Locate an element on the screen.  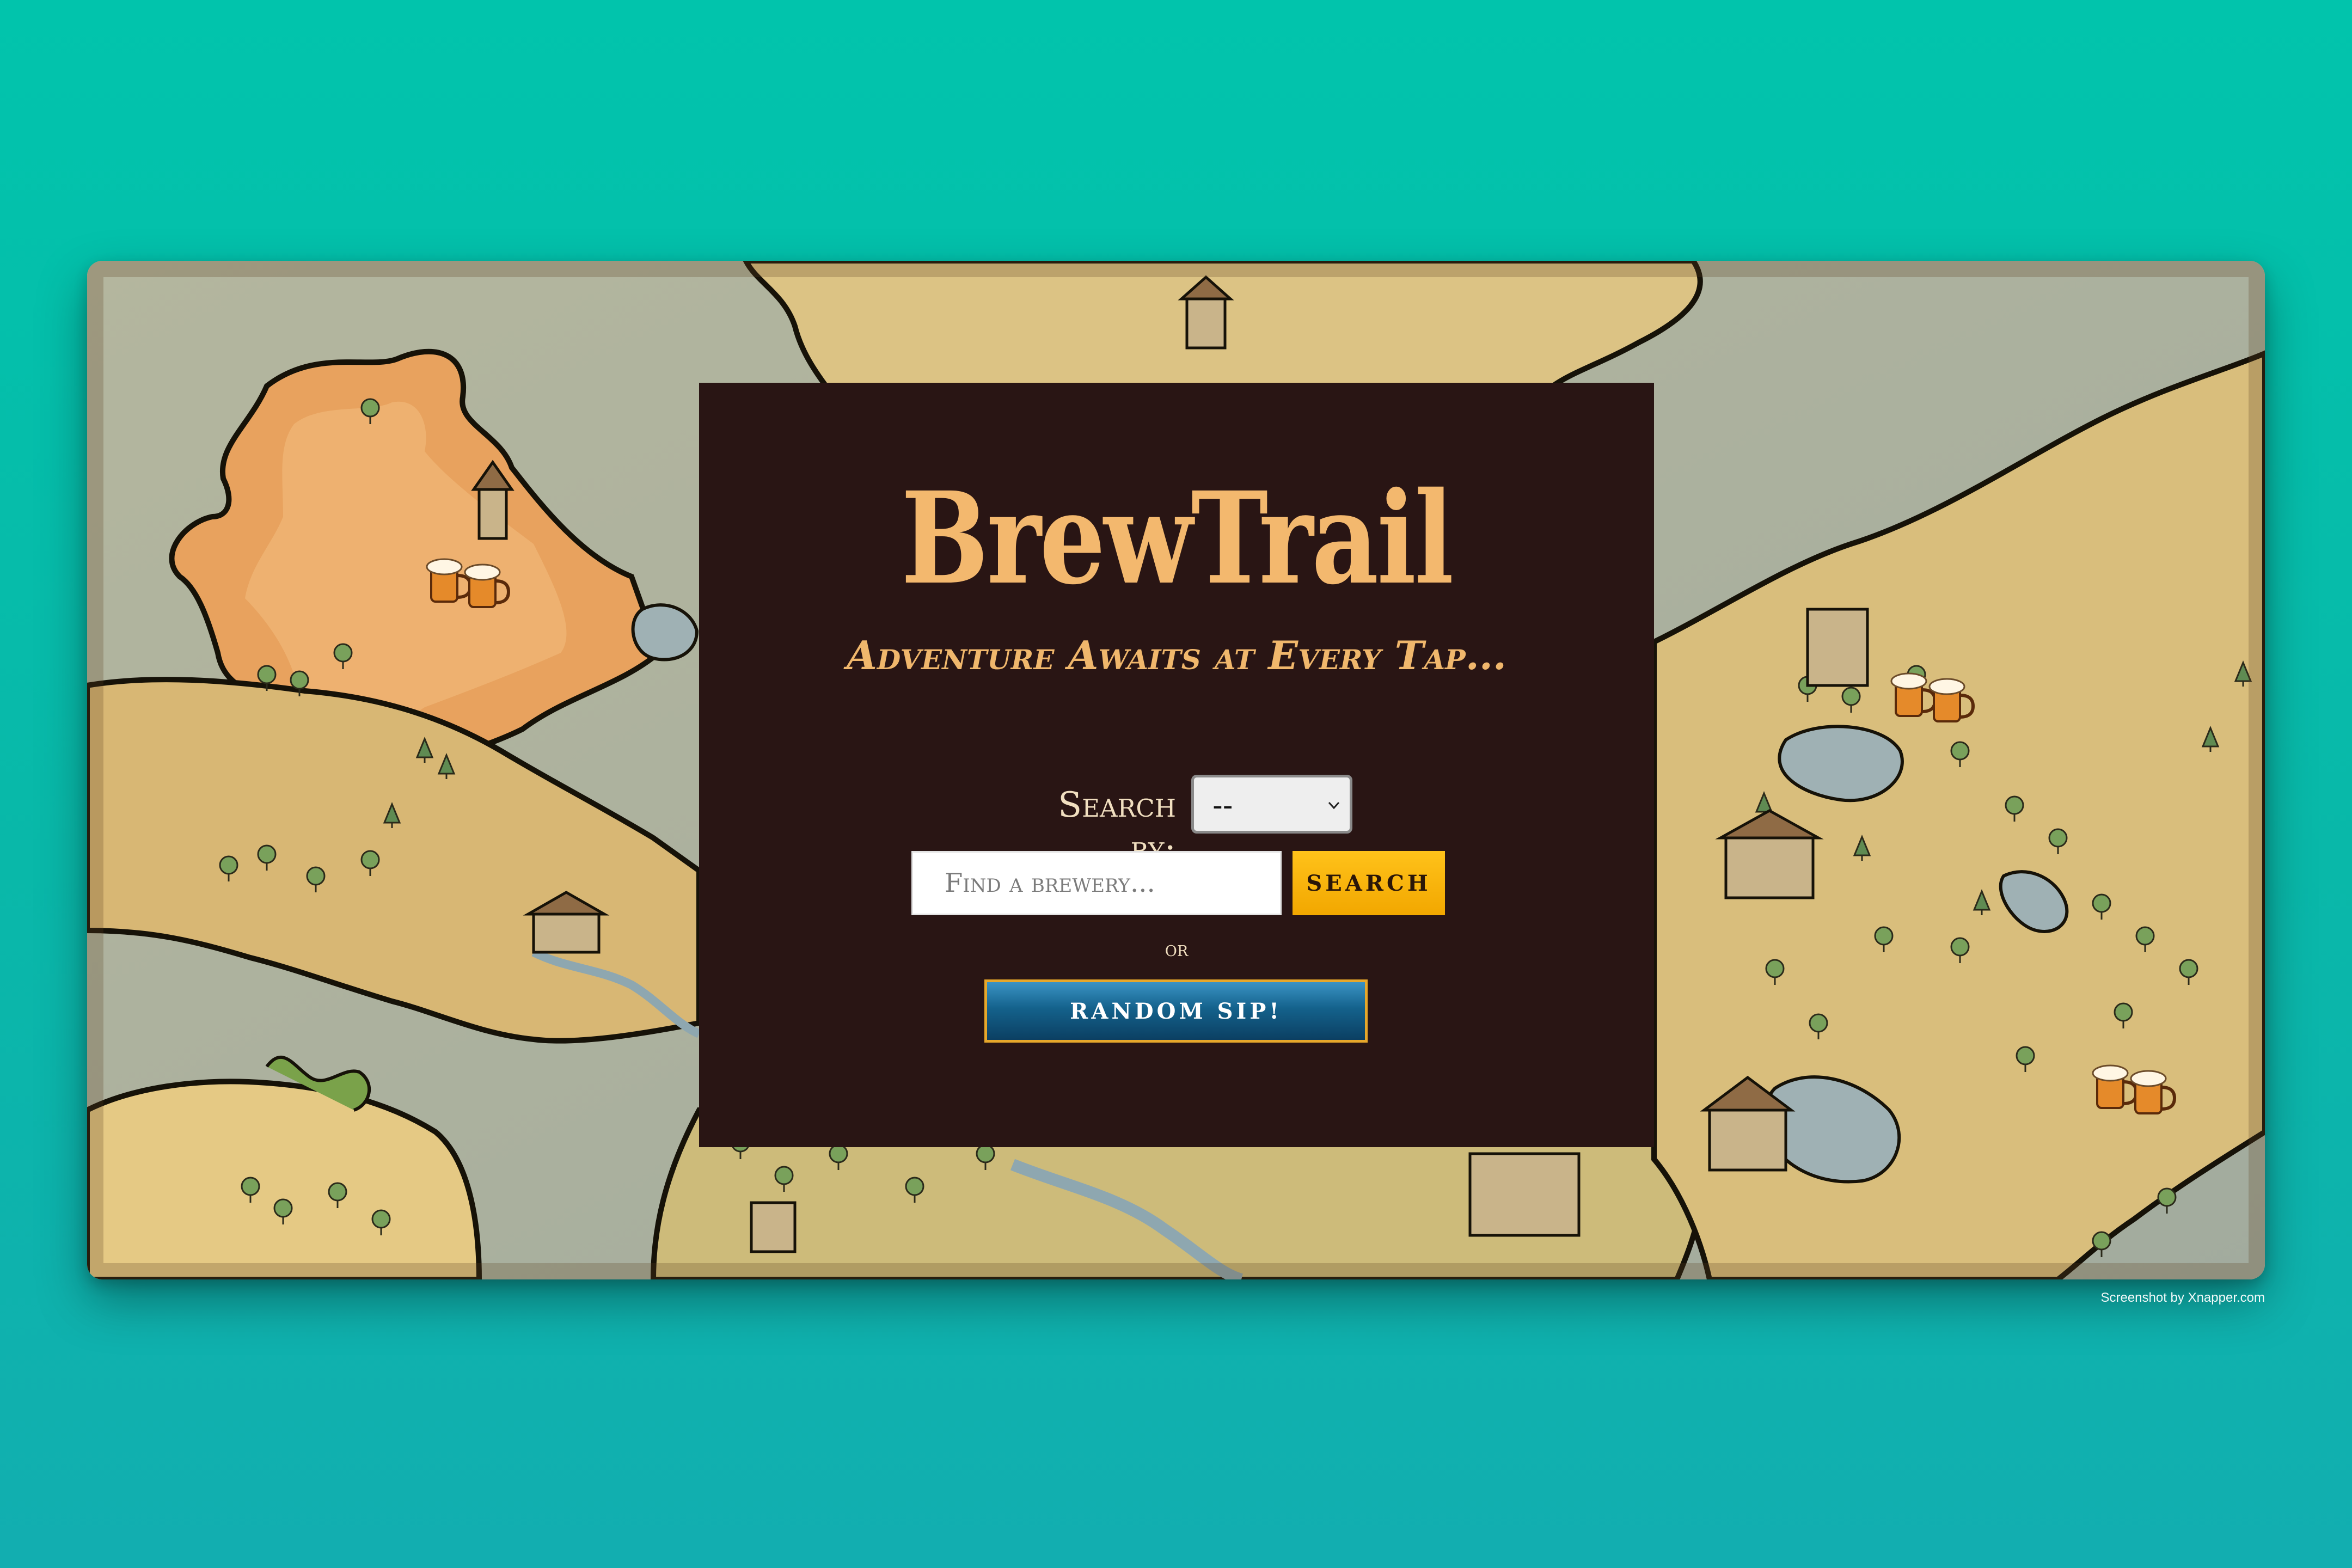
search-button: Search is located at coordinates (1369, 883).